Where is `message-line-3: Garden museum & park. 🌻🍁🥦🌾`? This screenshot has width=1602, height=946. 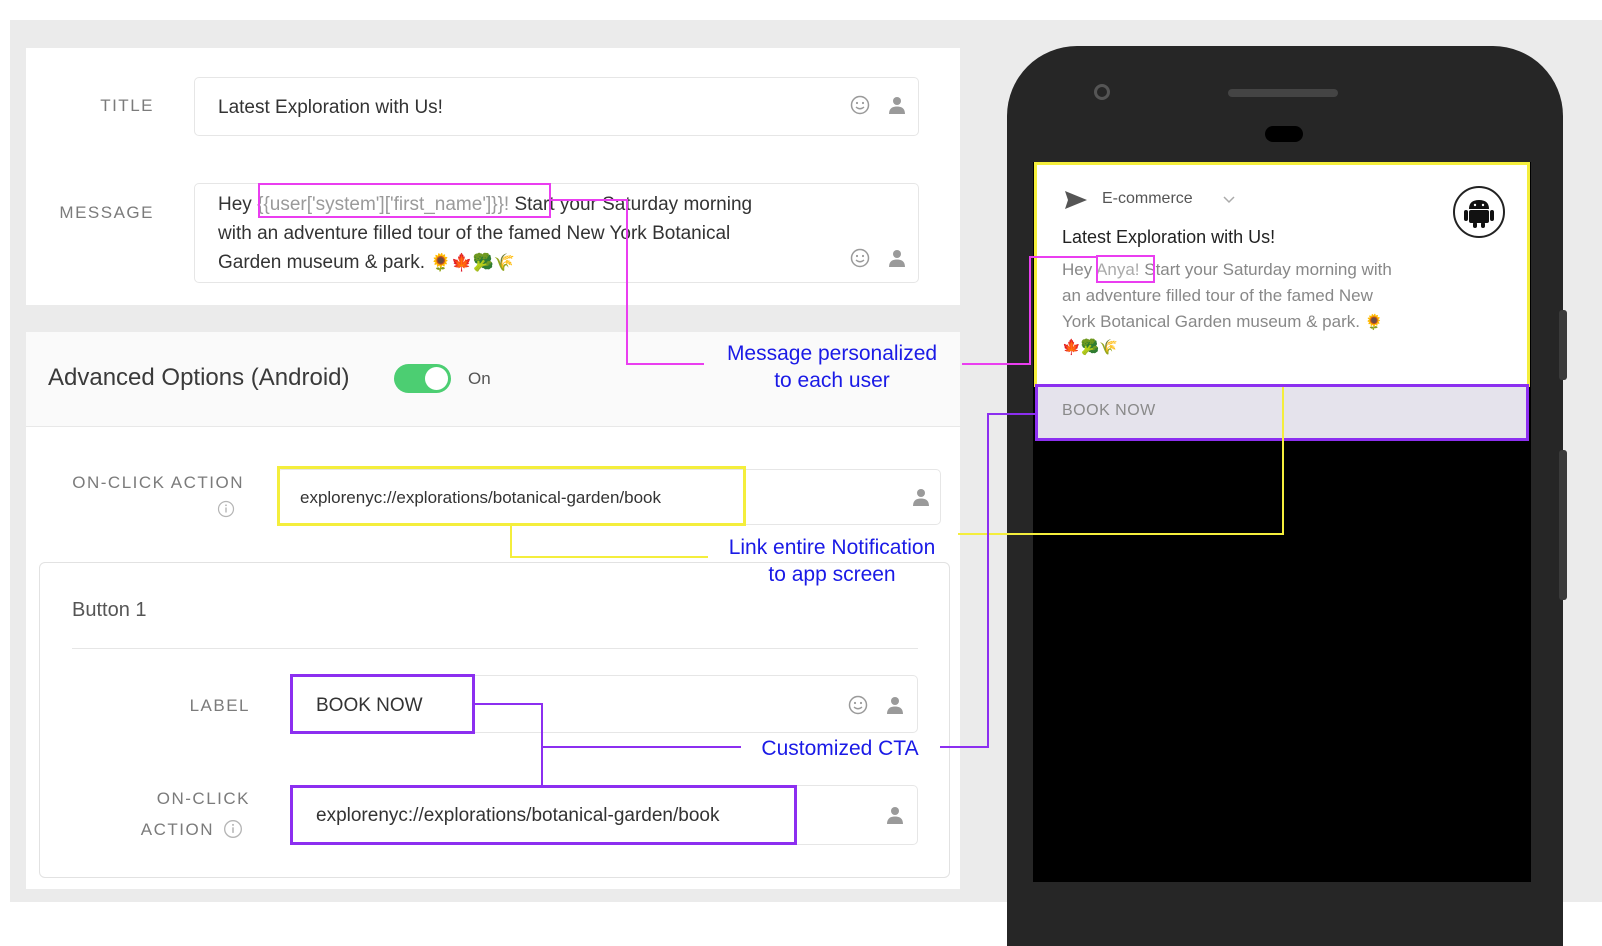
message-line-3: Garden museum & park. 🌻🍁🥦🌾 is located at coordinates (366, 263).